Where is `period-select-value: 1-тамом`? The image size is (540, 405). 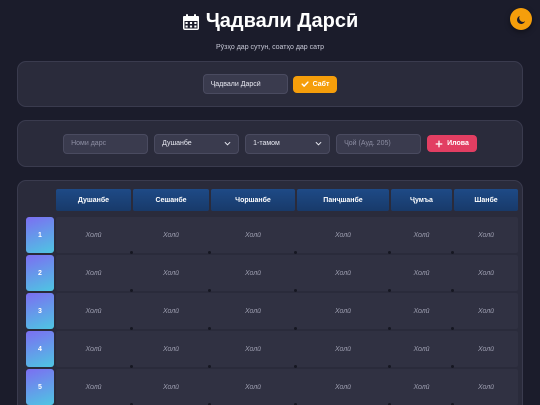
period-select-value: 1-тамом is located at coordinates (266, 143).